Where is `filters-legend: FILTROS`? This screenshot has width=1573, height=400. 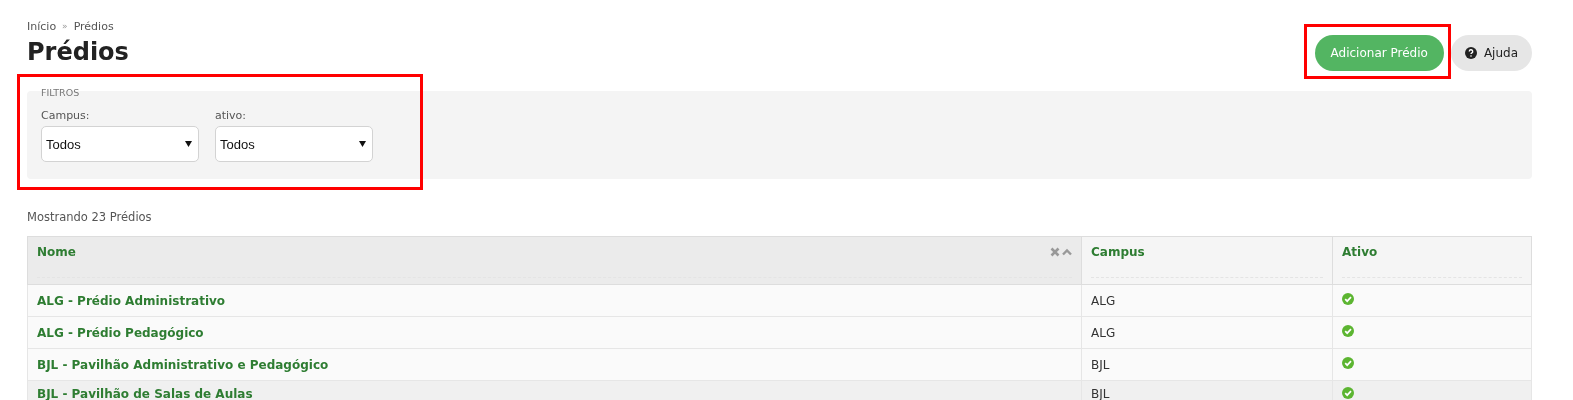
filters-legend: FILTROS is located at coordinates (779, 96).